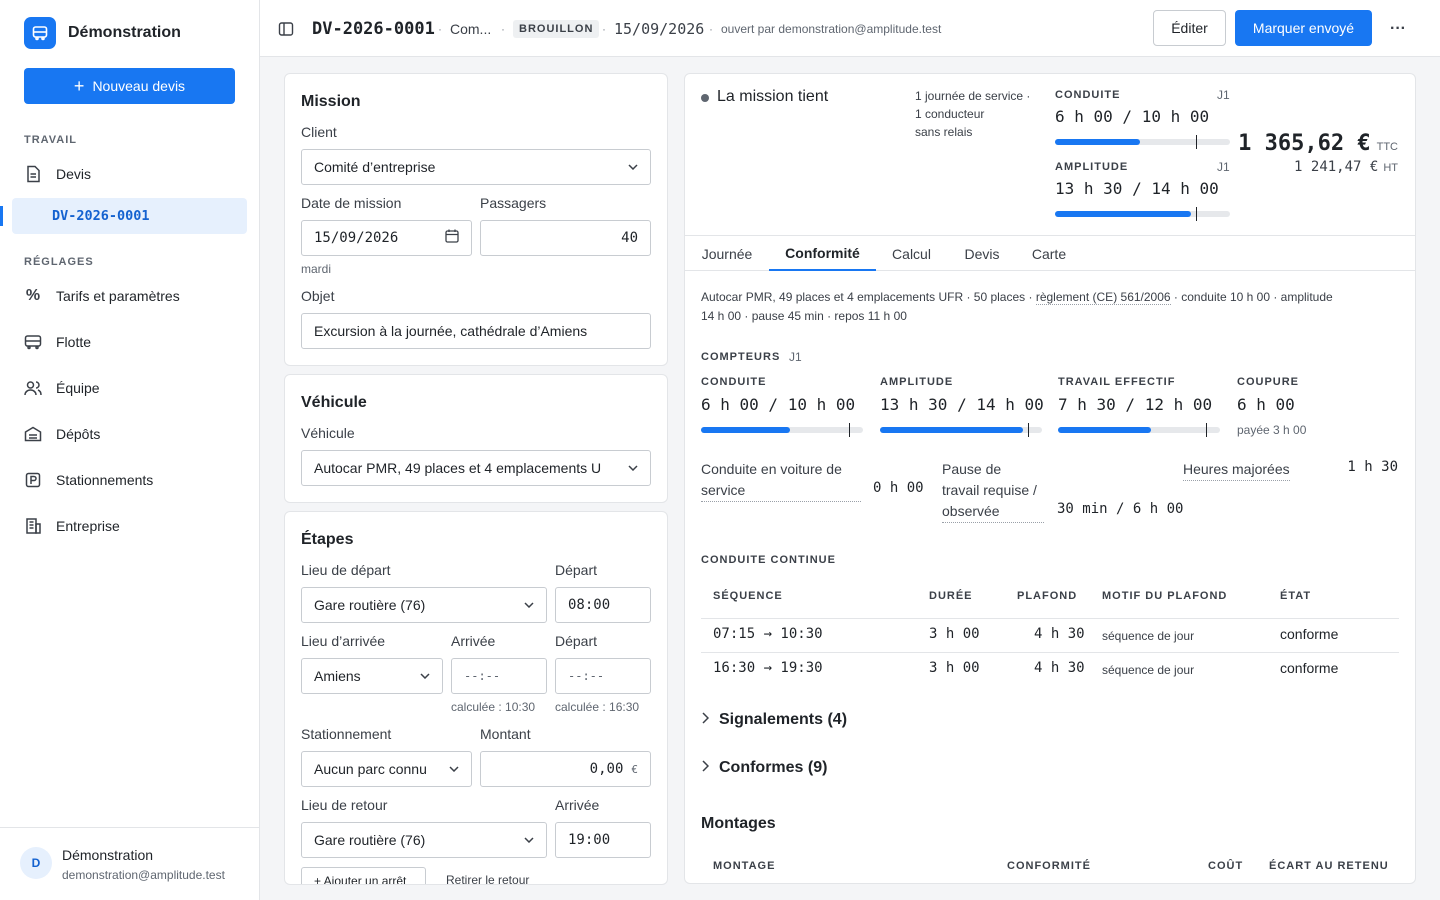 The height and width of the screenshot is (900, 1440). What do you see at coordinates (118, 296) in the screenshot?
I see `sidebar-item-label: Tarifs et paramètres` at bounding box center [118, 296].